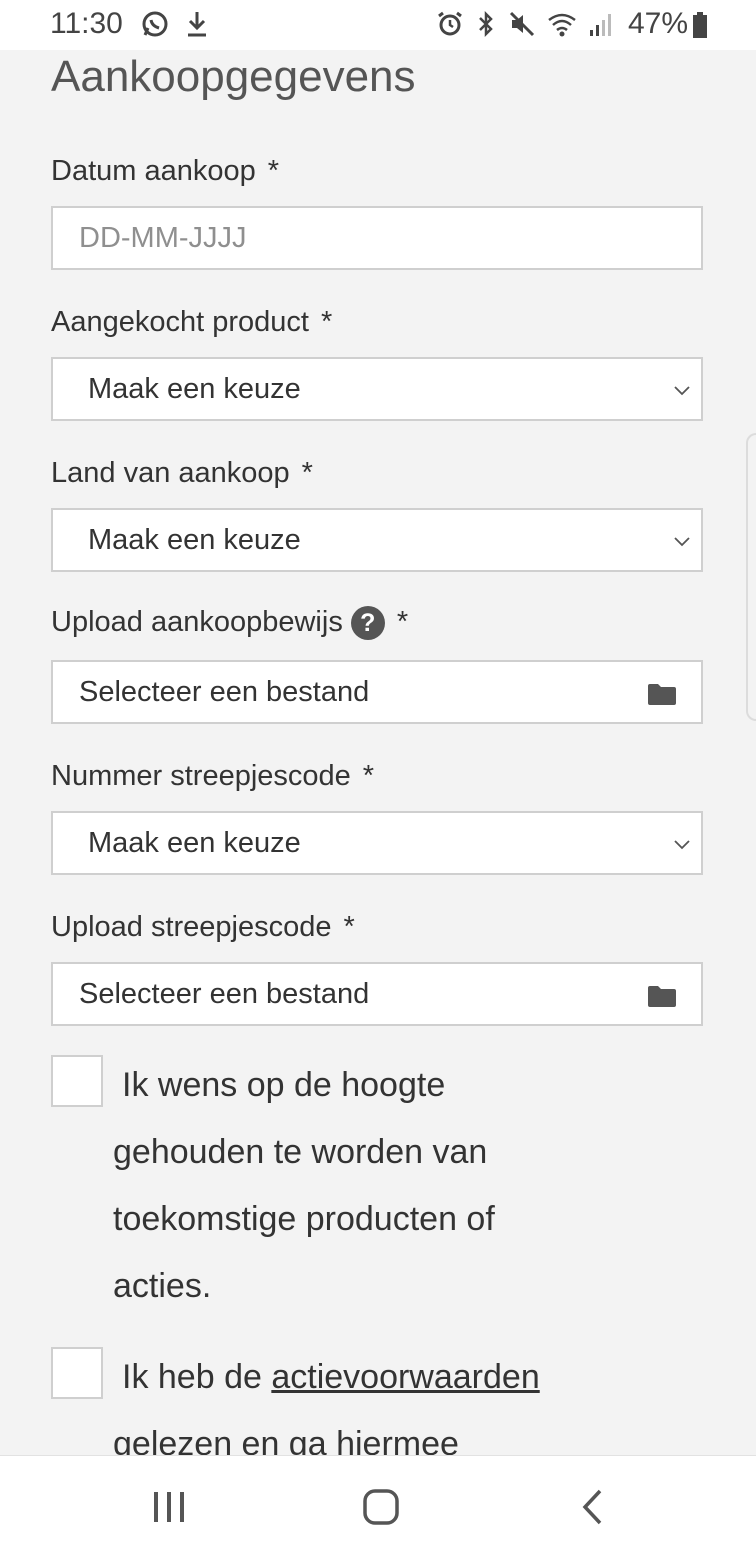 The height and width of the screenshot is (1555, 756). I want to click on terms-link: actievoorwaarden, so click(405, 1377).